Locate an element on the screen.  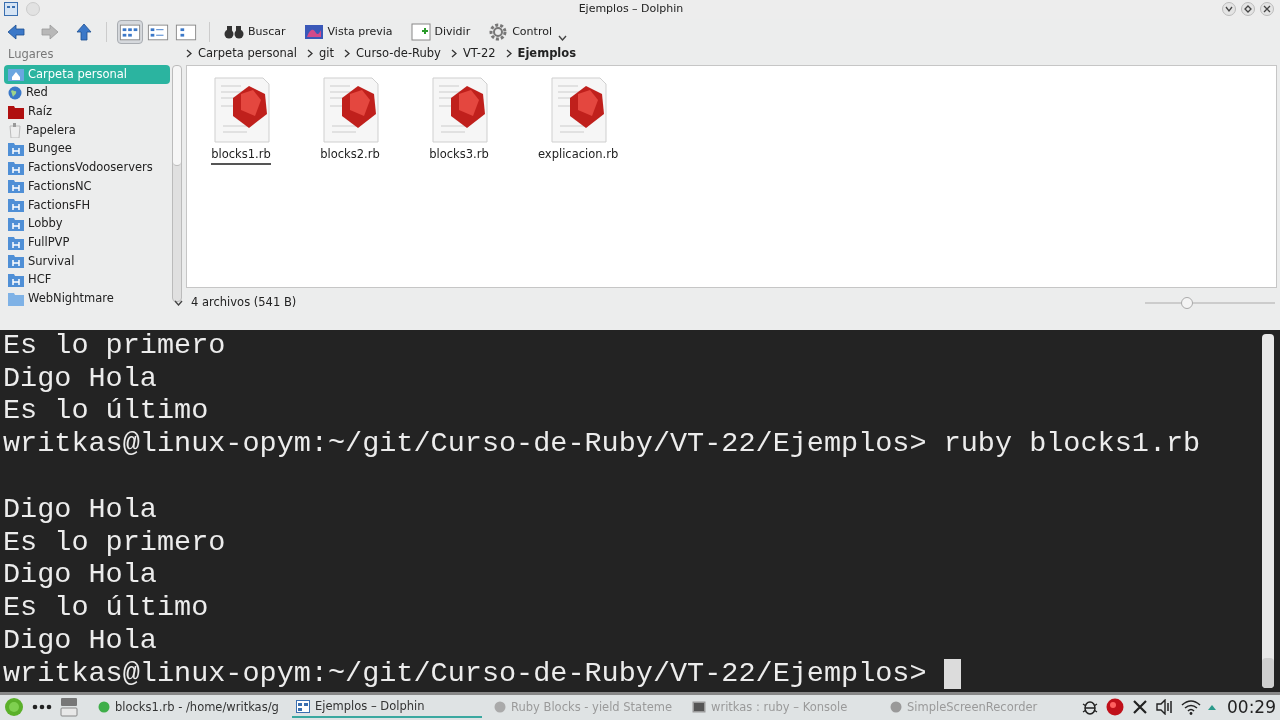
window-title: Ejemplos – Dolphin is located at coordinates (631, 9).